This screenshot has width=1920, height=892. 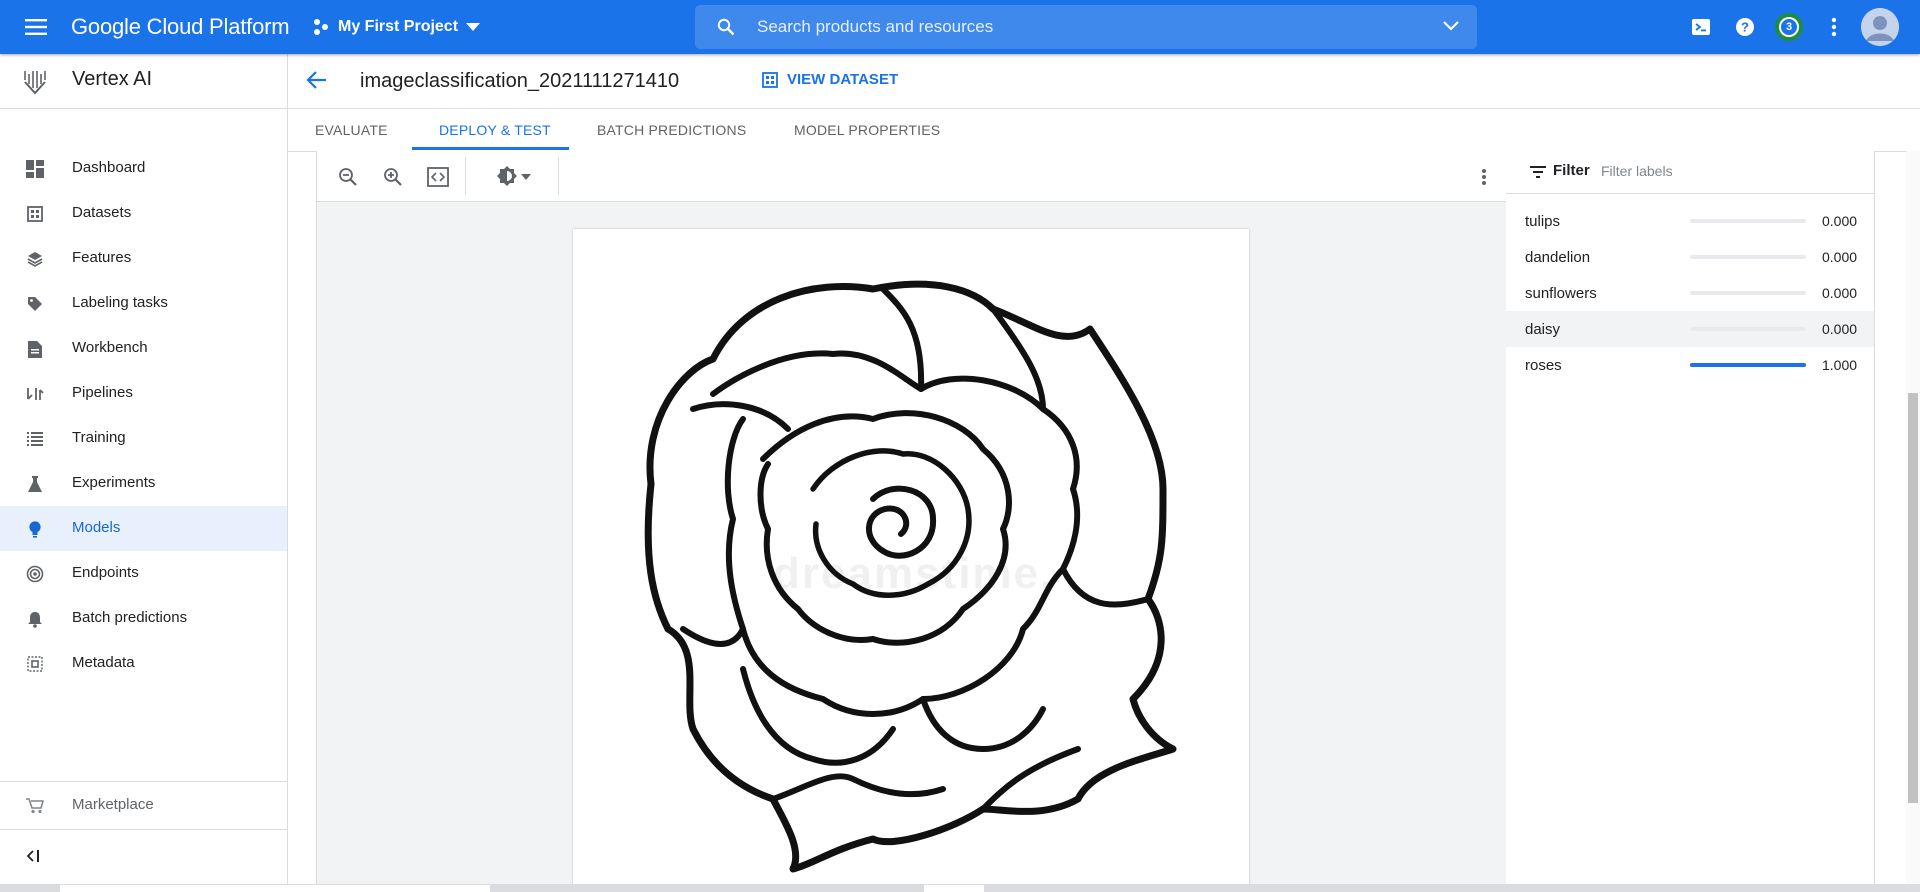 What do you see at coordinates (495, 130) in the screenshot?
I see `tab-deploy-test: DEPLOY & TEST` at bounding box center [495, 130].